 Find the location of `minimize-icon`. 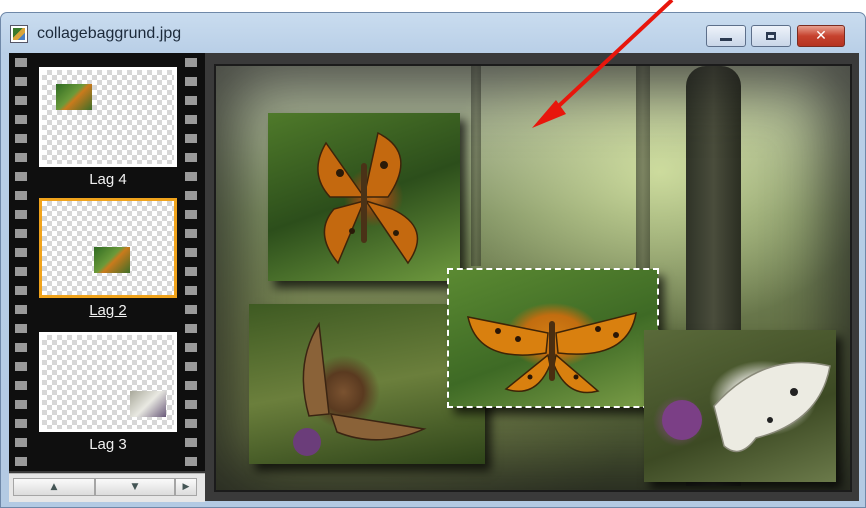

minimize-icon is located at coordinates (726, 36).